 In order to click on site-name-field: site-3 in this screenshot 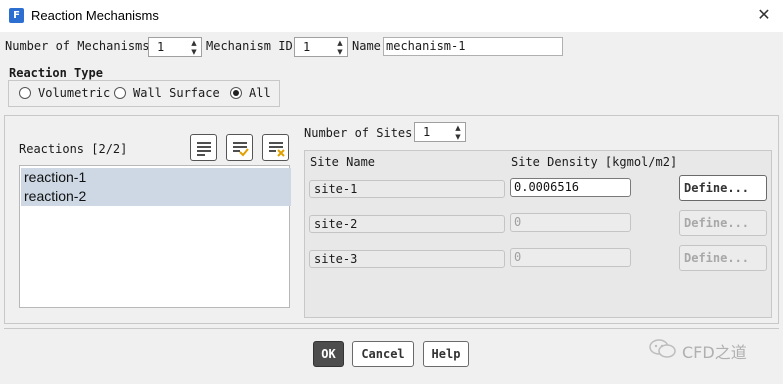, I will do `click(407, 259)`.